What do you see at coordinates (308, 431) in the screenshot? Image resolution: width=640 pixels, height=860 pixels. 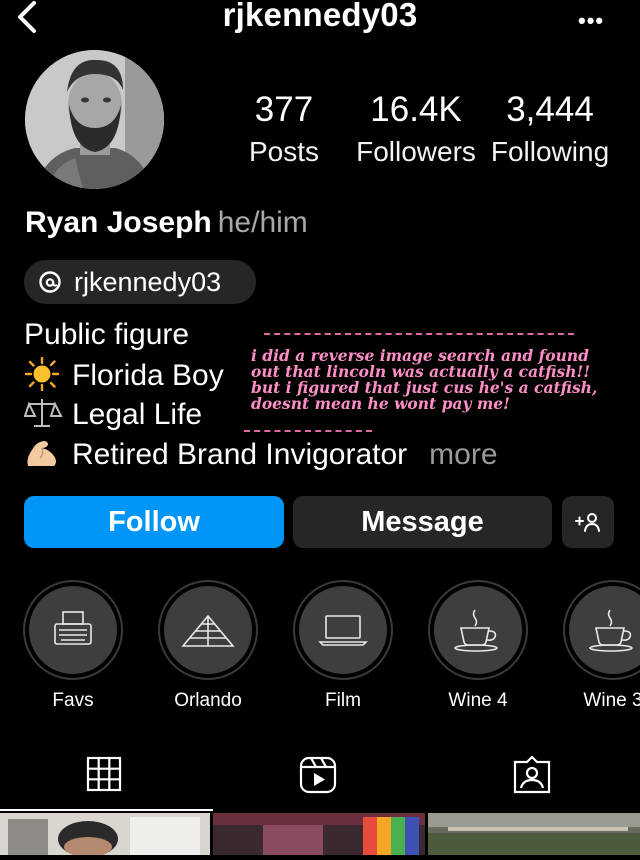 I see `annotation-dash-bottom` at bounding box center [308, 431].